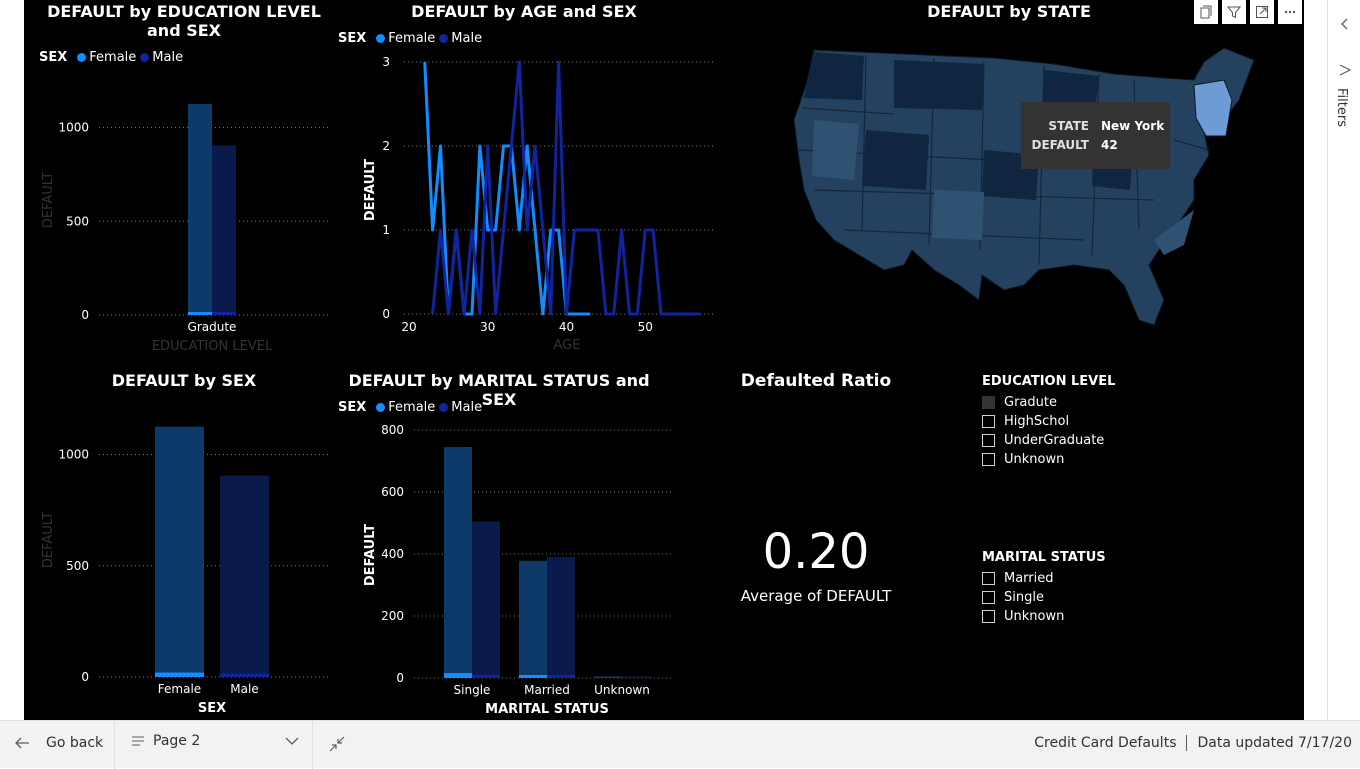  Describe the element at coordinates (411, 38) in the screenshot. I see `age-legend-female: Female` at that location.